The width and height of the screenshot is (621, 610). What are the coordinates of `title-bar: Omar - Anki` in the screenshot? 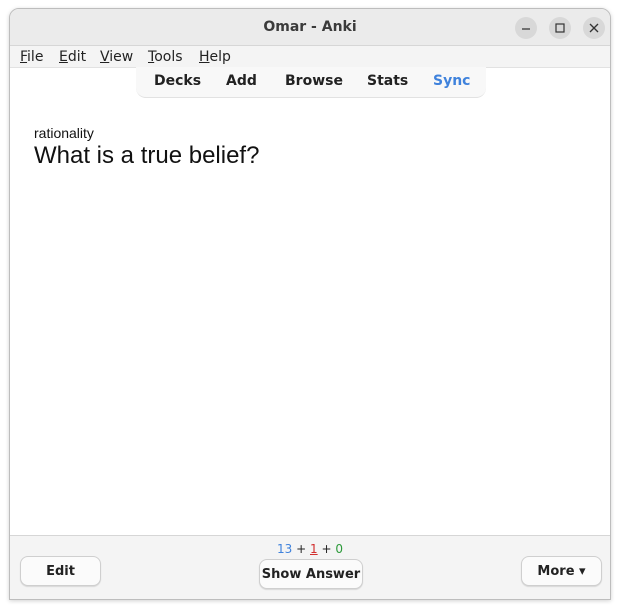 It's located at (310, 27).